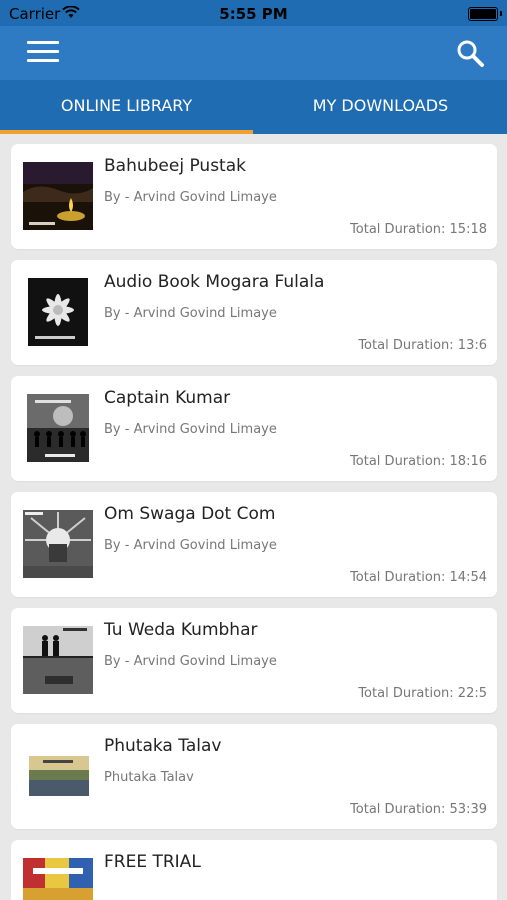 Image resolution: width=507 pixels, height=900 pixels. Describe the element at coordinates (190, 514) in the screenshot. I see `book-title: Om Swaga Dot Com` at that location.